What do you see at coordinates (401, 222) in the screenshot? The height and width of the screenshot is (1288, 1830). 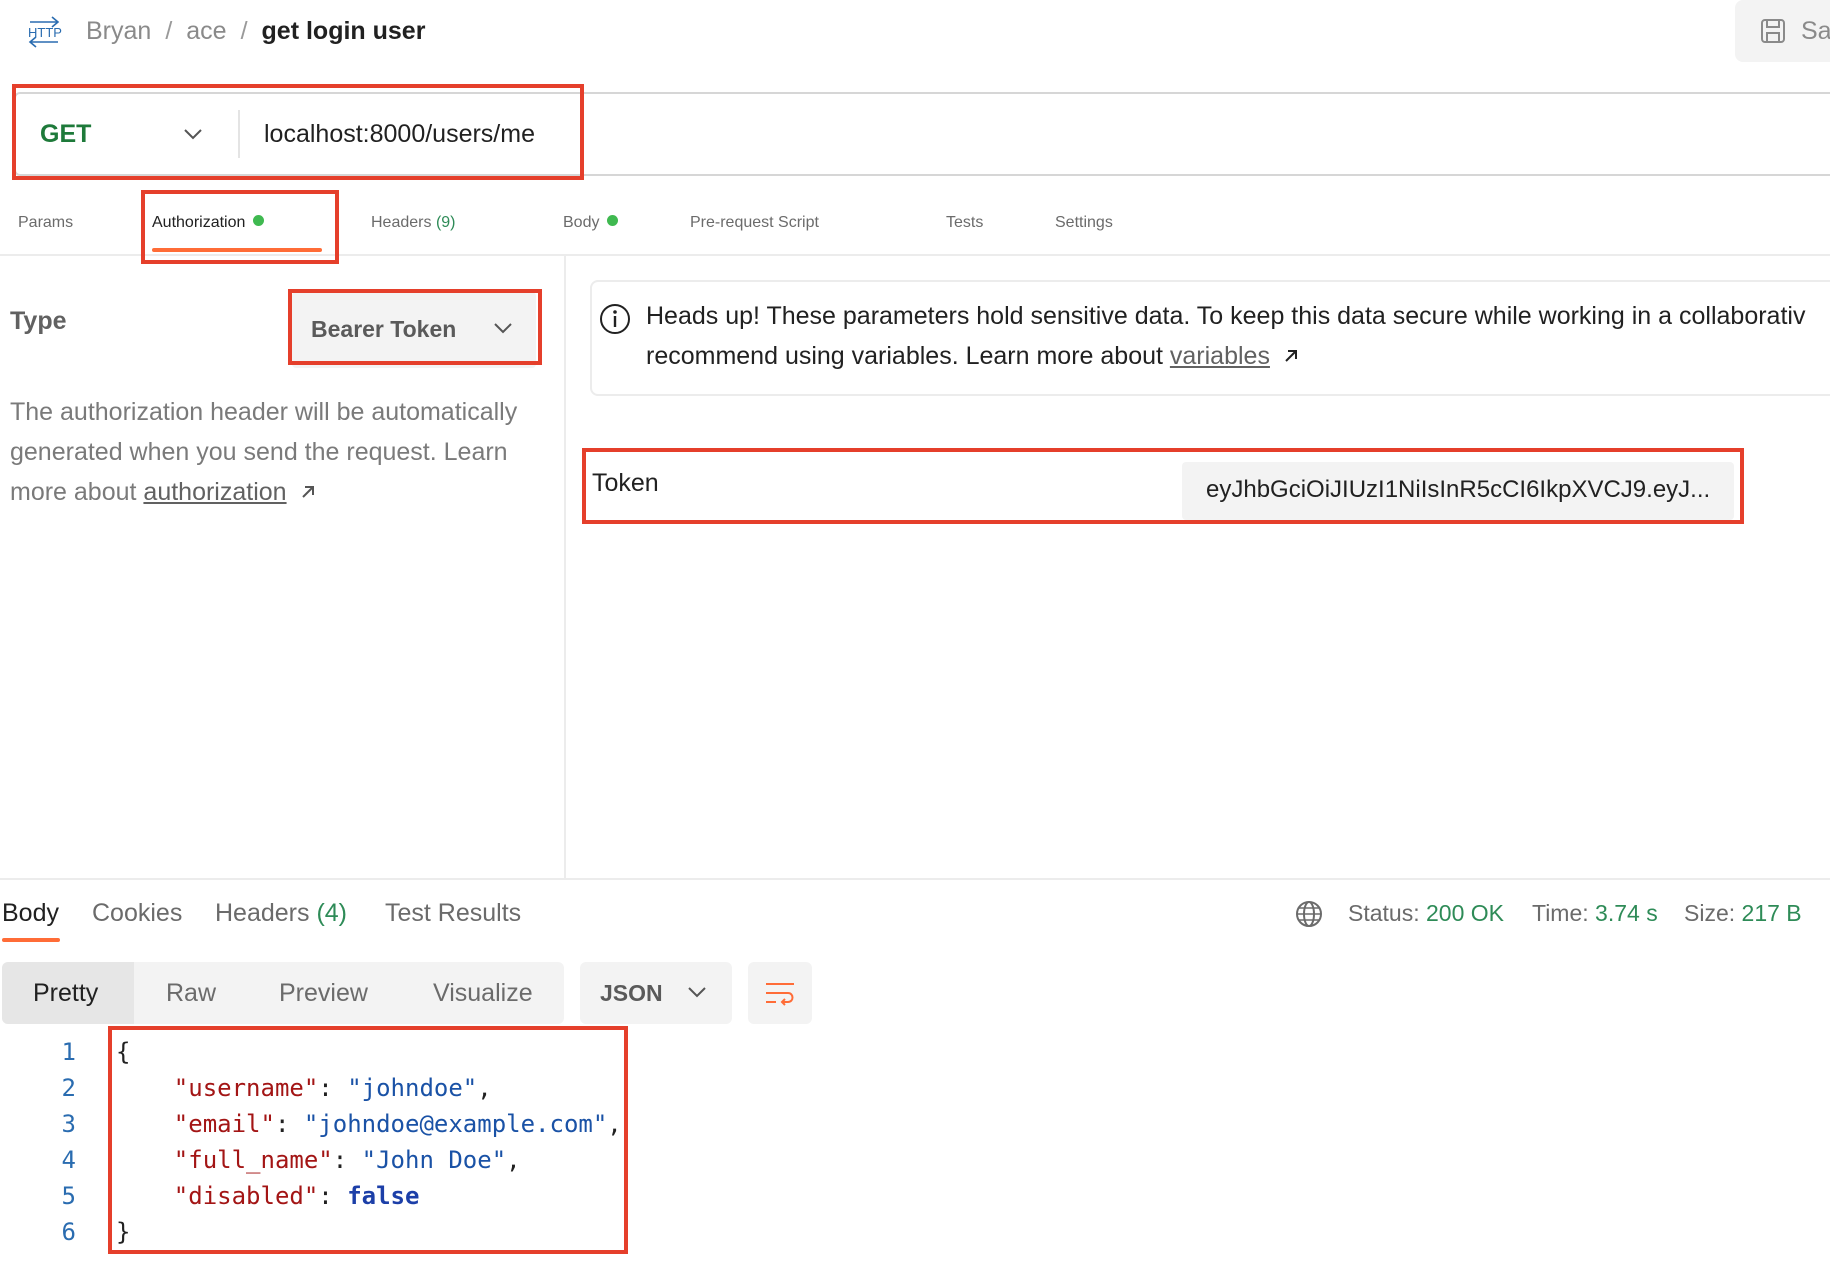 I see `tab-headers-label: Headers` at bounding box center [401, 222].